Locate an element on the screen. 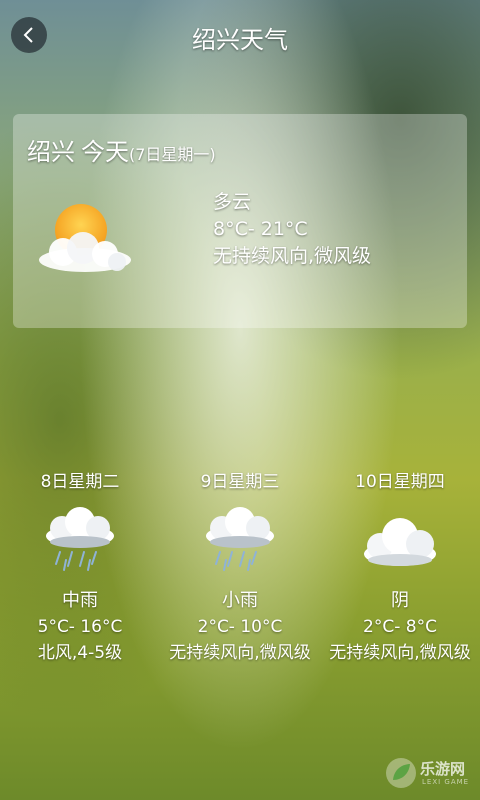 The image size is (480, 800). forecast-date: 9日星期三 is located at coordinates (240, 482).